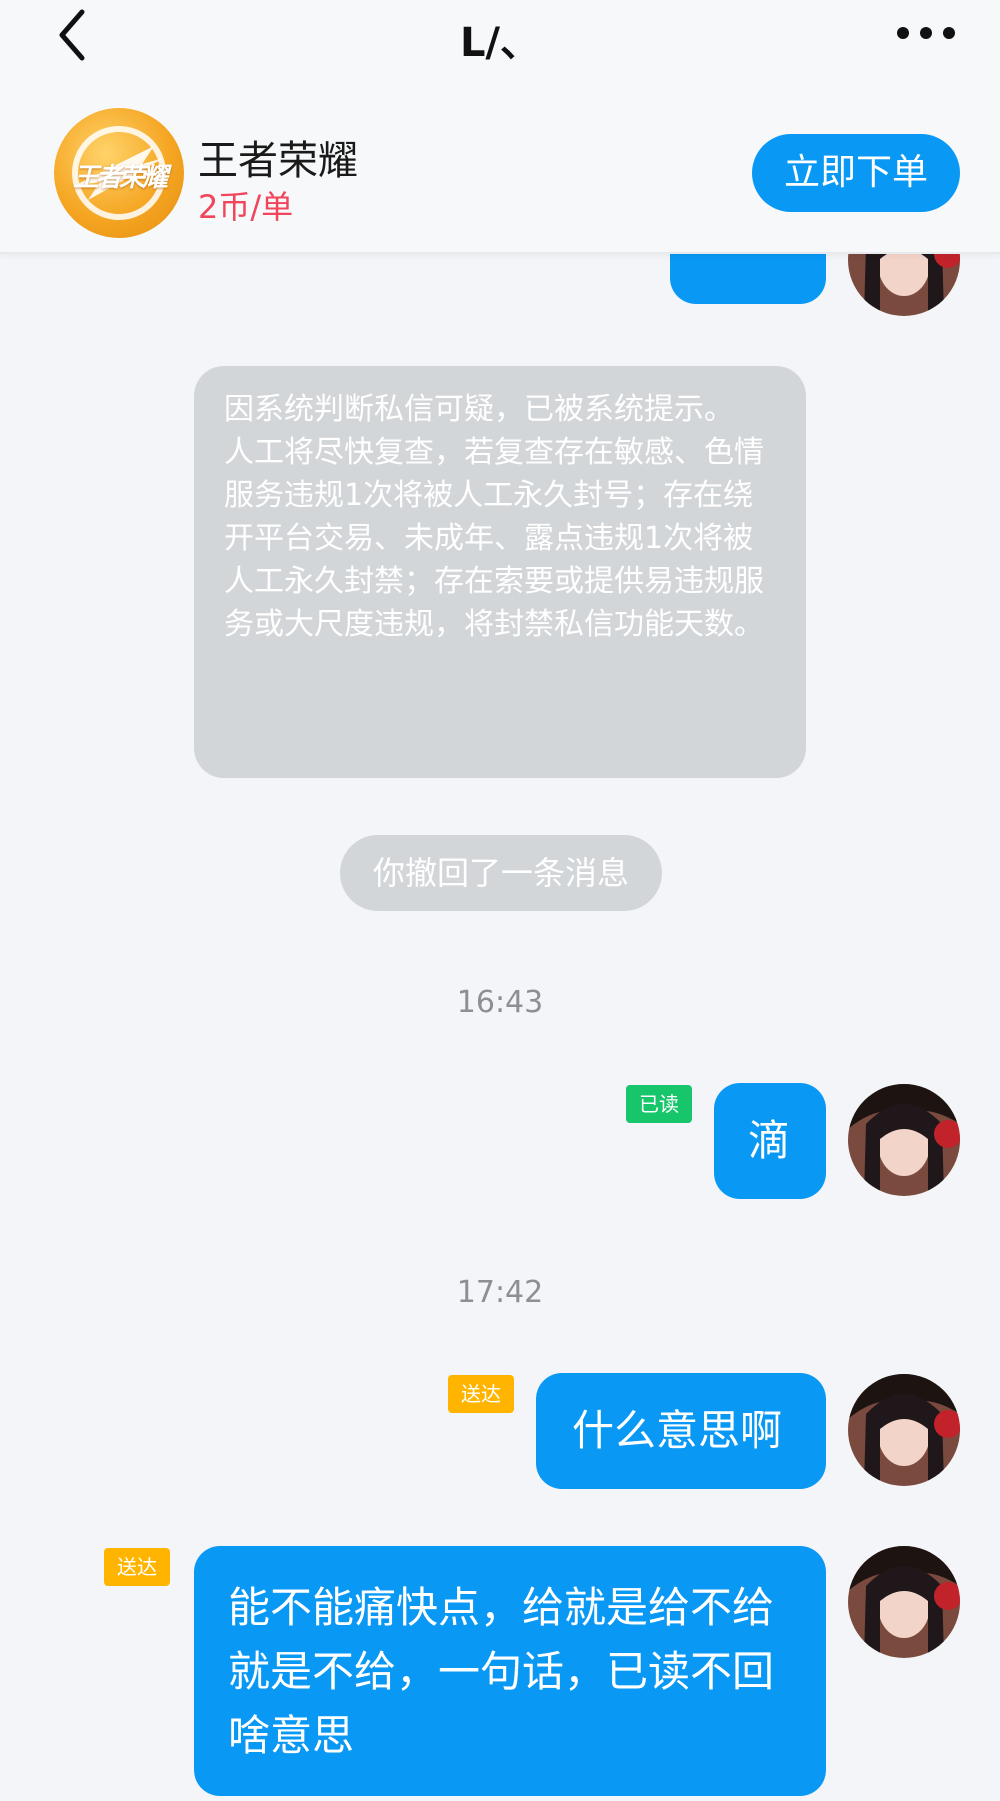  What do you see at coordinates (120, 178) in the screenshot?
I see `game-logo-text: 王者荣耀` at bounding box center [120, 178].